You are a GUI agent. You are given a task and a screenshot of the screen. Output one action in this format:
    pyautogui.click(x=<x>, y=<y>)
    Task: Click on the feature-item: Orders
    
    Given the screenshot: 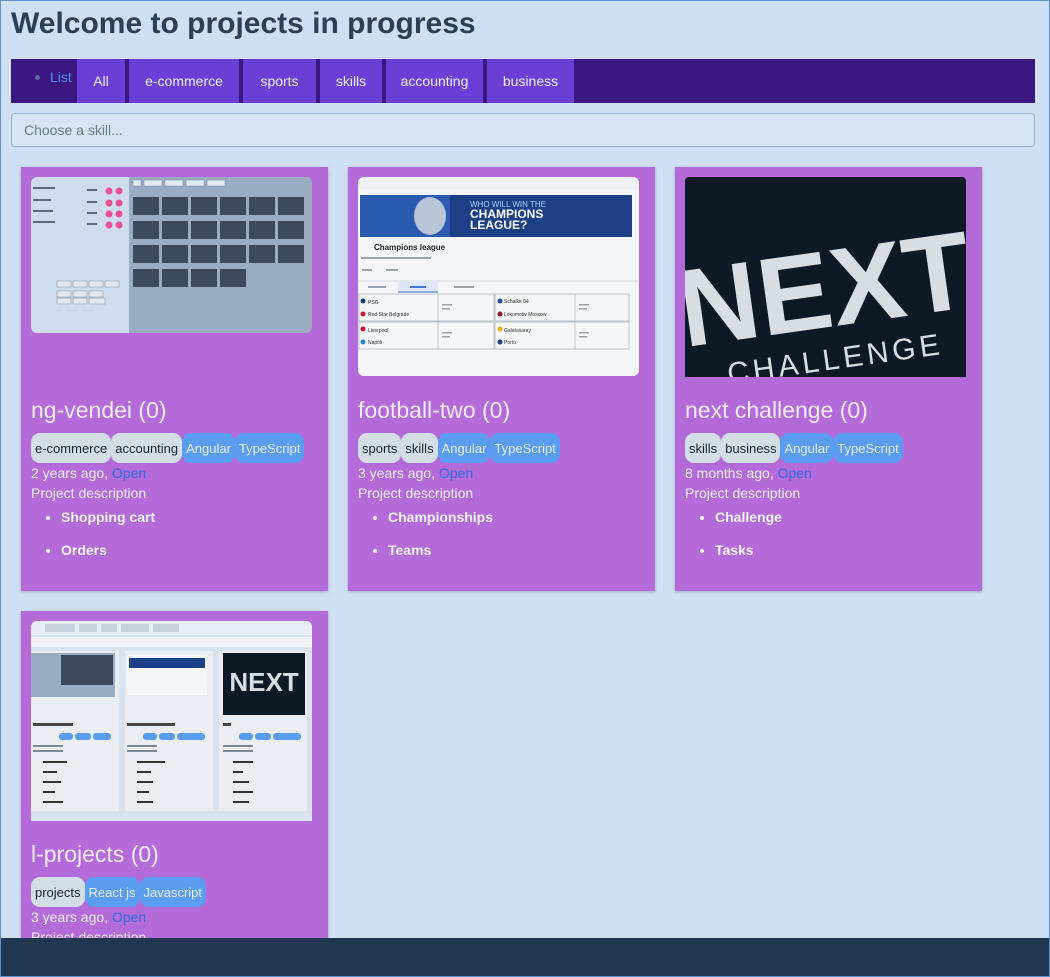 What is the action you would take?
    pyautogui.click(x=108, y=558)
    